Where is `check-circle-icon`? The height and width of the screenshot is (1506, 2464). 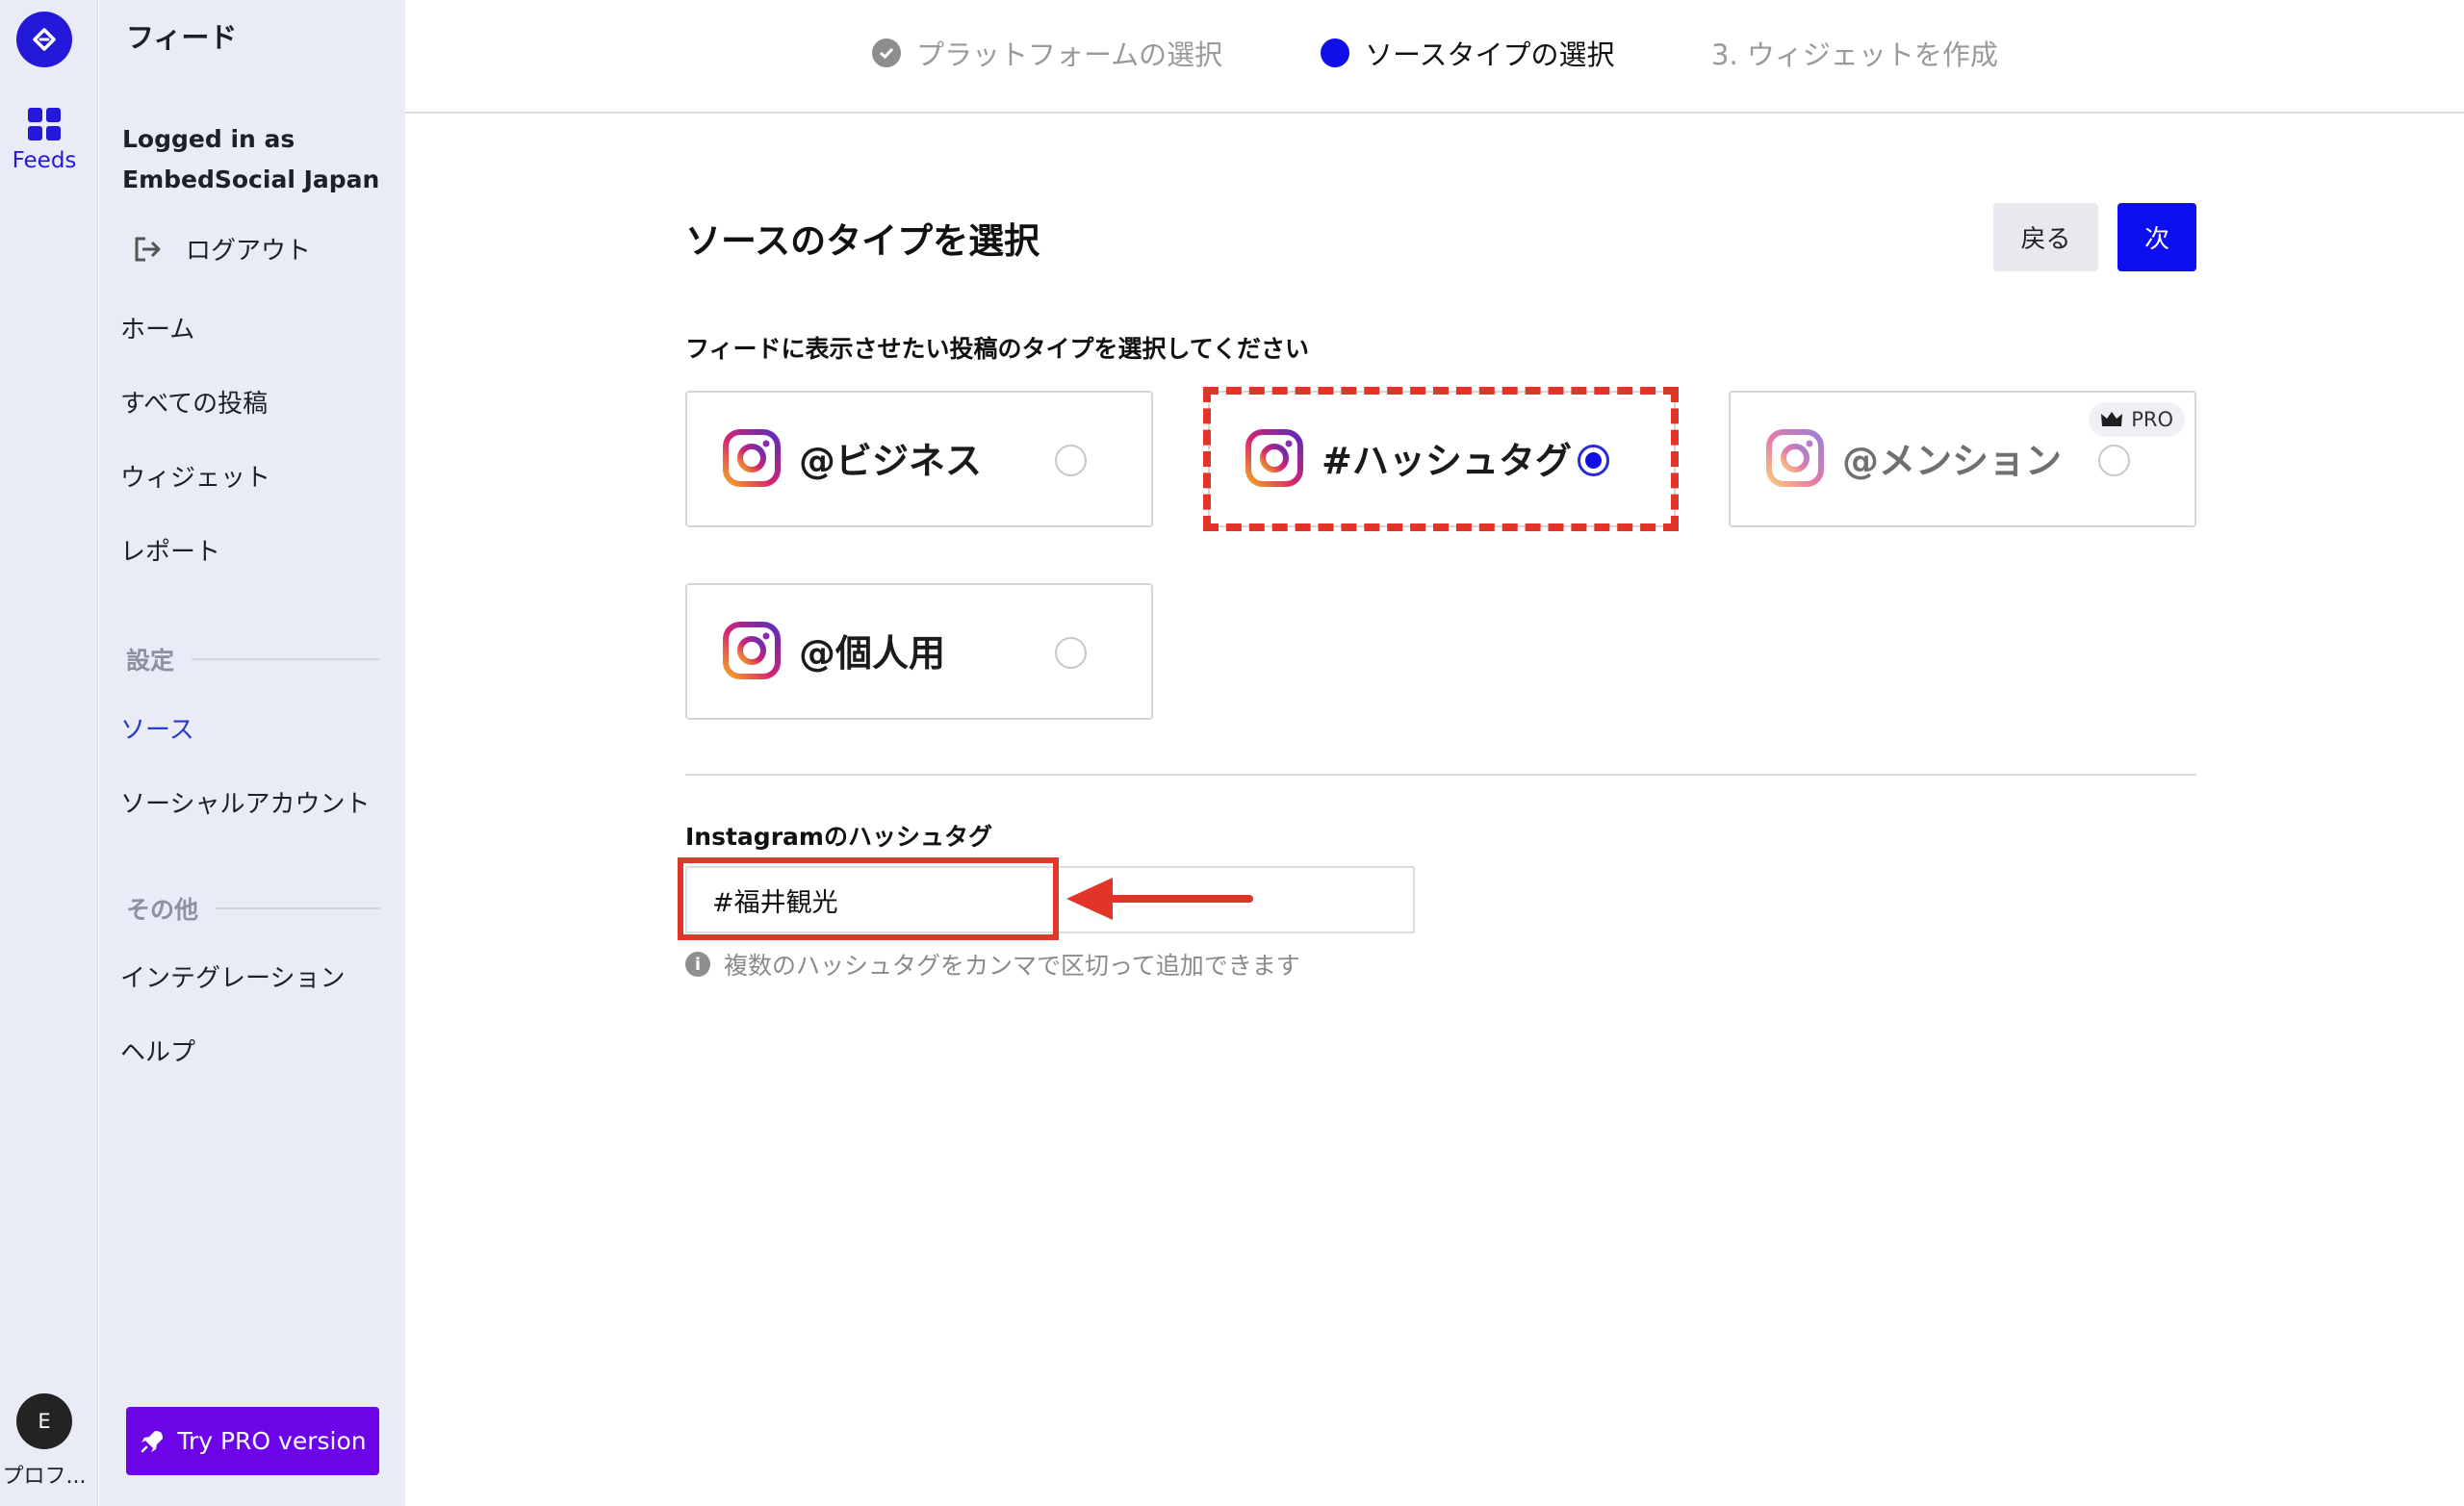
check-circle-icon is located at coordinates (886, 52).